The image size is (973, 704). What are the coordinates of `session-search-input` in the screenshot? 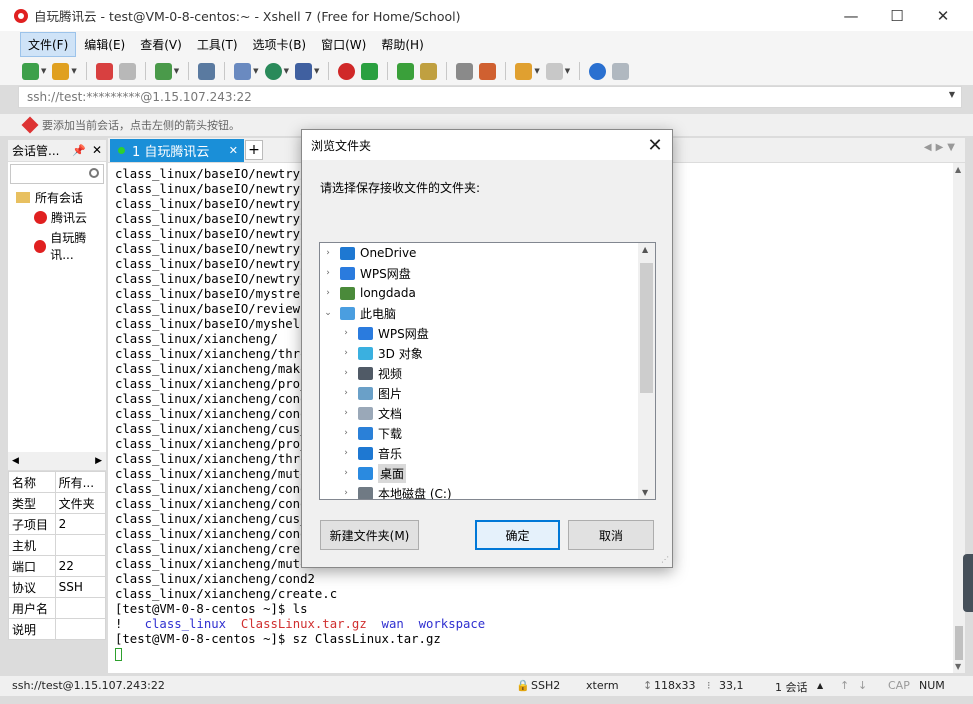 It's located at (57, 174).